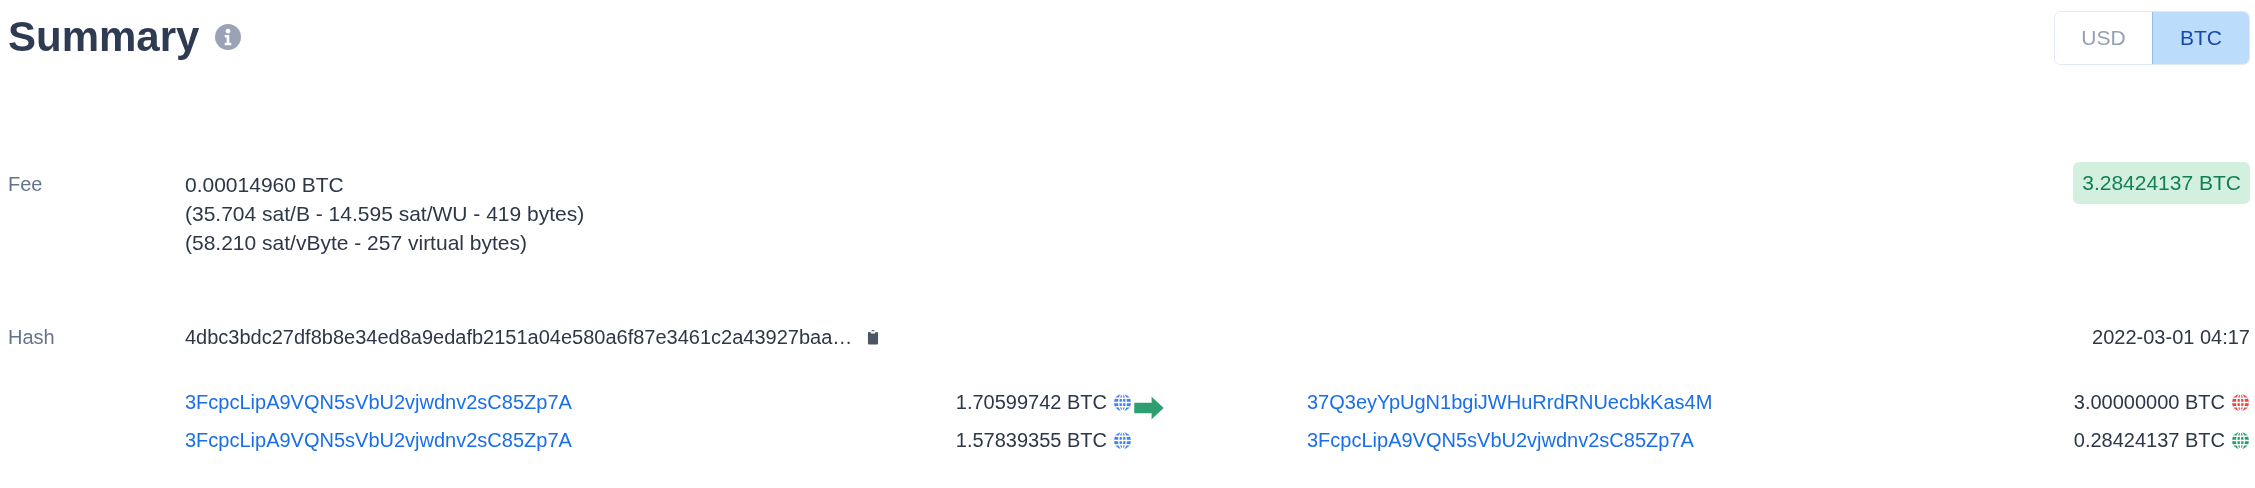 The height and width of the screenshot is (488, 2255). What do you see at coordinates (228, 37) in the screenshot?
I see `info-icon` at bounding box center [228, 37].